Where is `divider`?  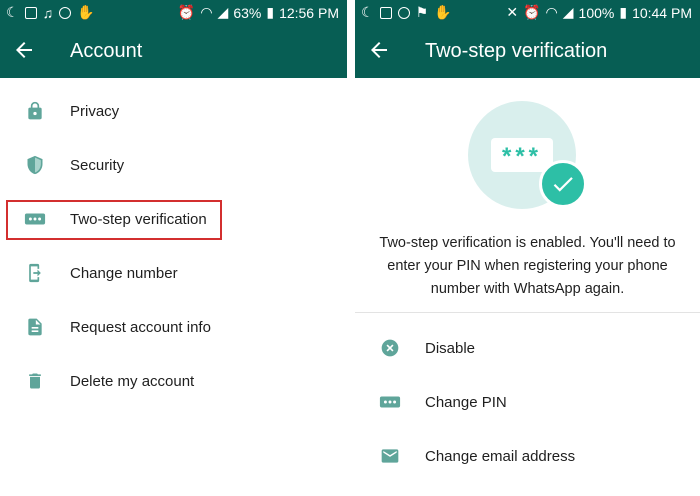
divider is located at coordinates (527, 312).